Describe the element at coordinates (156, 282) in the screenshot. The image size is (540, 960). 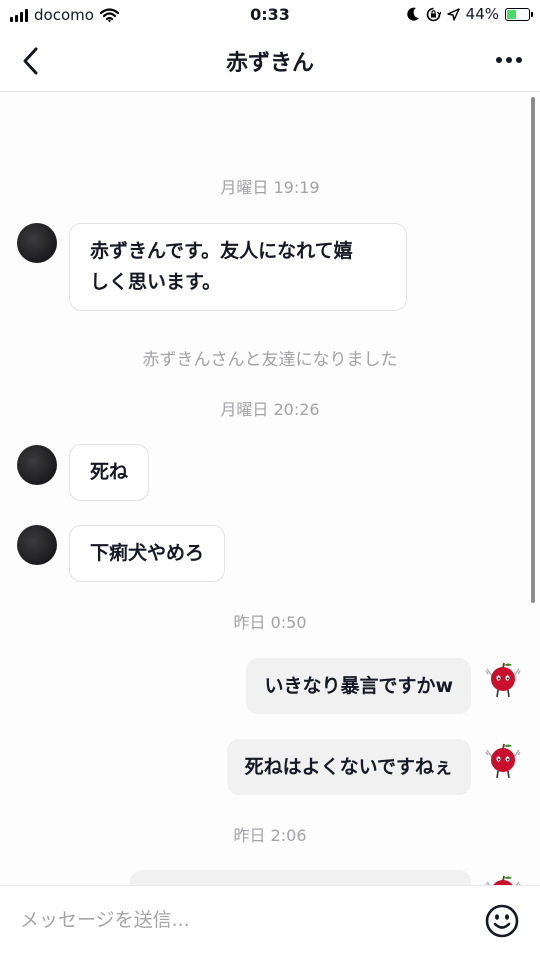
I see `message-line: しく思います。` at that location.